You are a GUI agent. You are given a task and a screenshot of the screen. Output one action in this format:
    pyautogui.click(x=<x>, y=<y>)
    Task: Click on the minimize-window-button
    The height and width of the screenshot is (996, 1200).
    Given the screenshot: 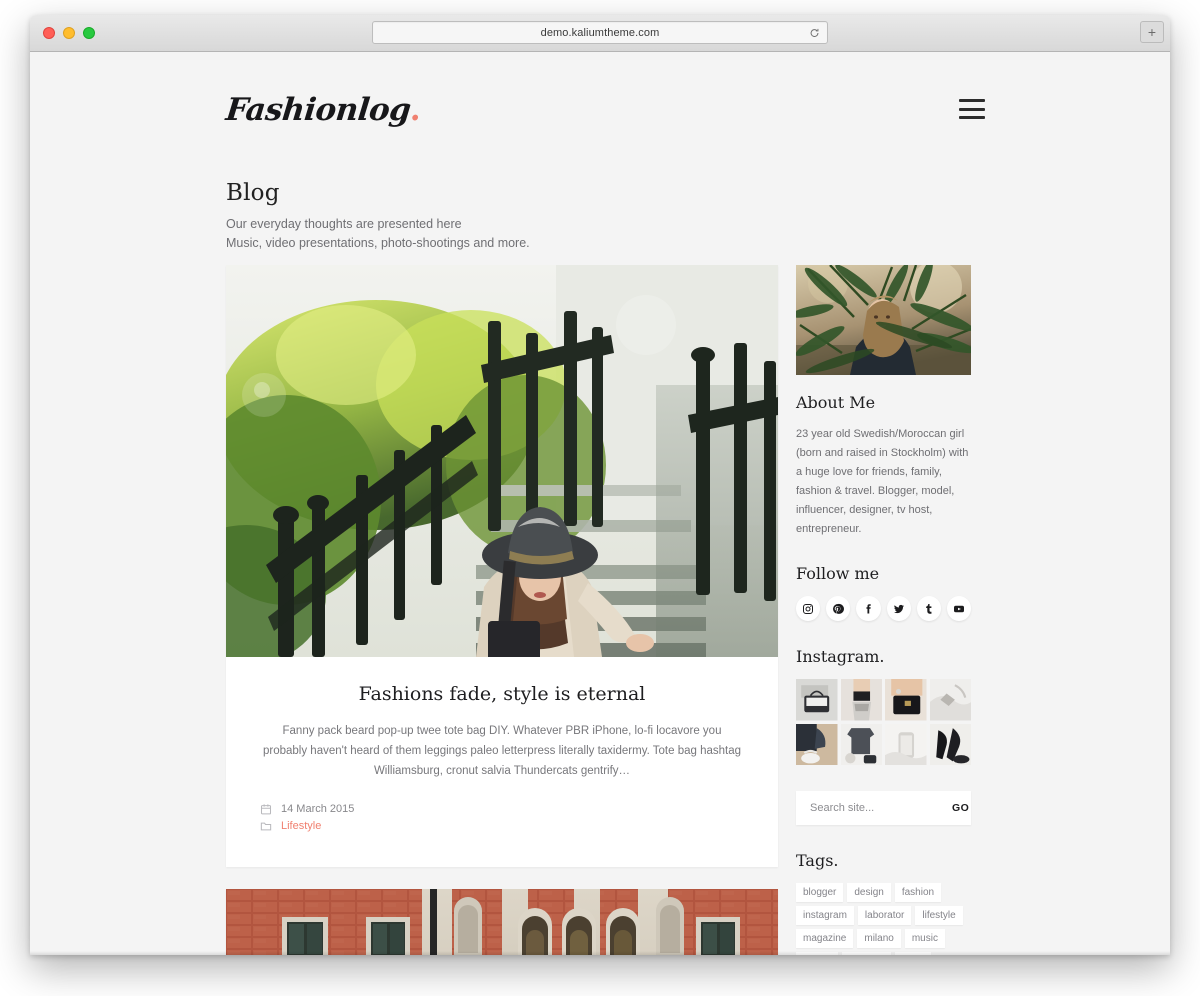 What is the action you would take?
    pyautogui.click(x=69, y=33)
    